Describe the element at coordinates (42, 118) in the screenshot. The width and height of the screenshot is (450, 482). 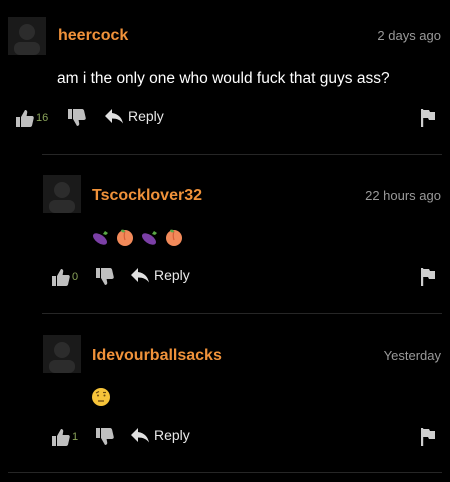
I see `like-count: 16` at that location.